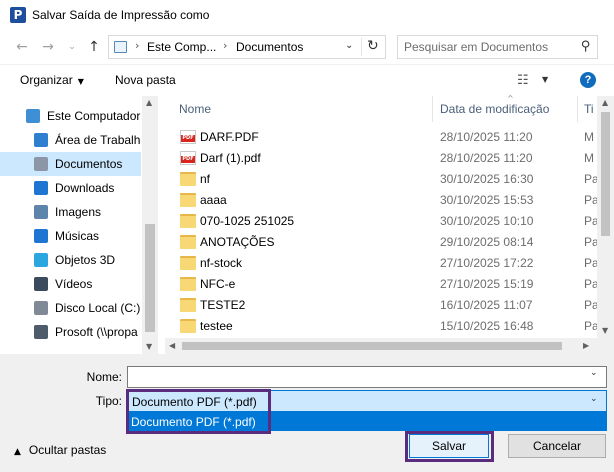 The width and height of the screenshot is (614, 472). What do you see at coordinates (70, 116) in the screenshot?
I see `sidebar-item: Este Computador` at bounding box center [70, 116].